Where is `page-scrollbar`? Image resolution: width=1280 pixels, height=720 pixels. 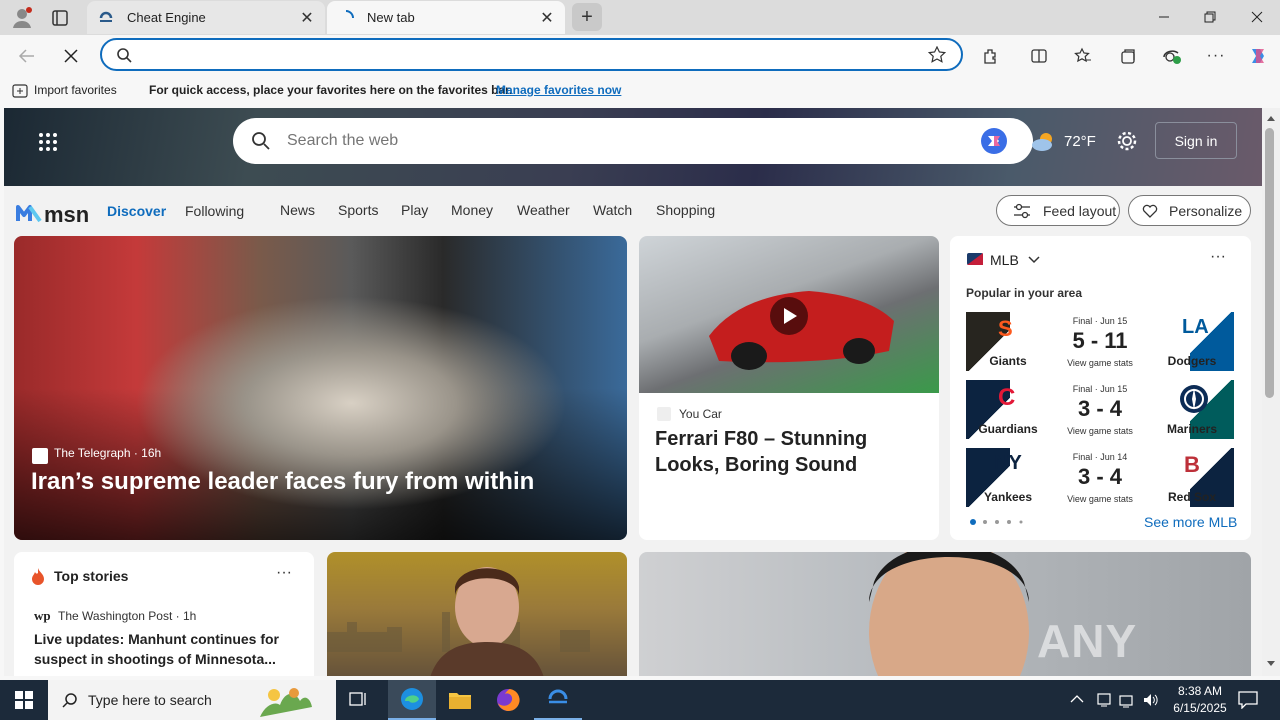 page-scrollbar is located at coordinates (1271, 392).